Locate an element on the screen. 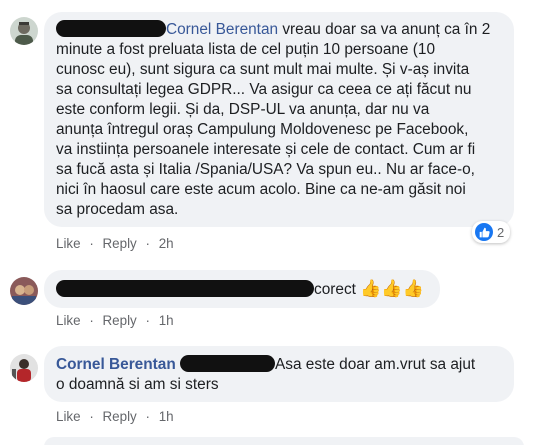 This screenshot has height=445, width=533. reaction-badge: 2 is located at coordinates (491, 232).